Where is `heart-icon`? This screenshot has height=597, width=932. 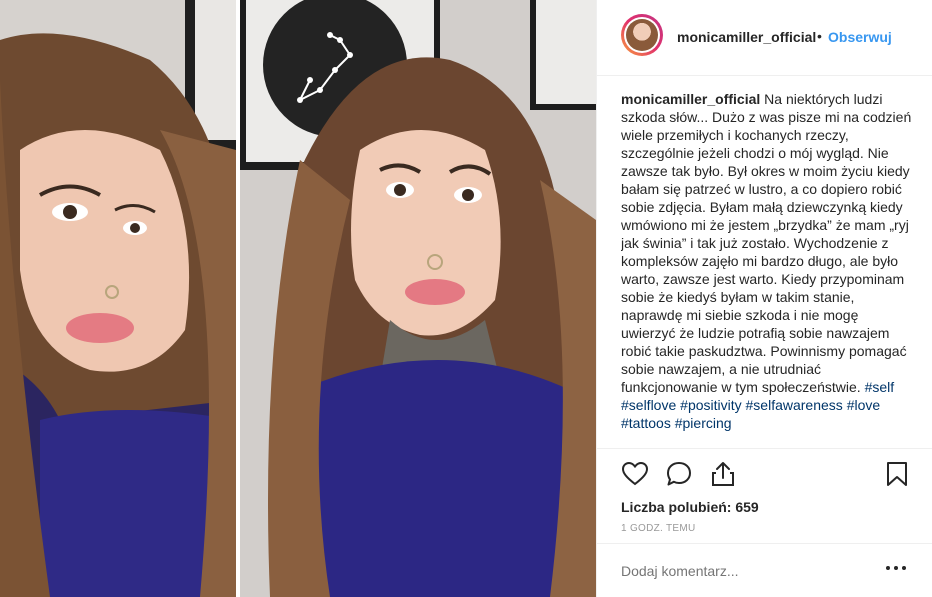
heart-icon is located at coordinates (635, 474).